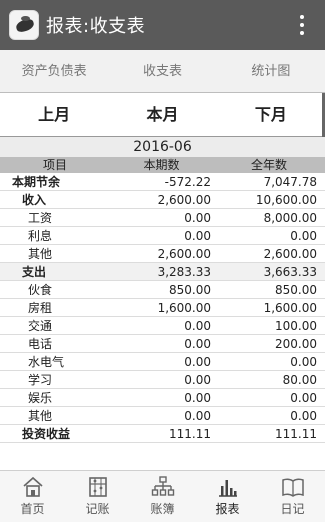 The height and width of the screenshot is (522, 325). I want to click on header-current: 本期数, so click(161, 165).